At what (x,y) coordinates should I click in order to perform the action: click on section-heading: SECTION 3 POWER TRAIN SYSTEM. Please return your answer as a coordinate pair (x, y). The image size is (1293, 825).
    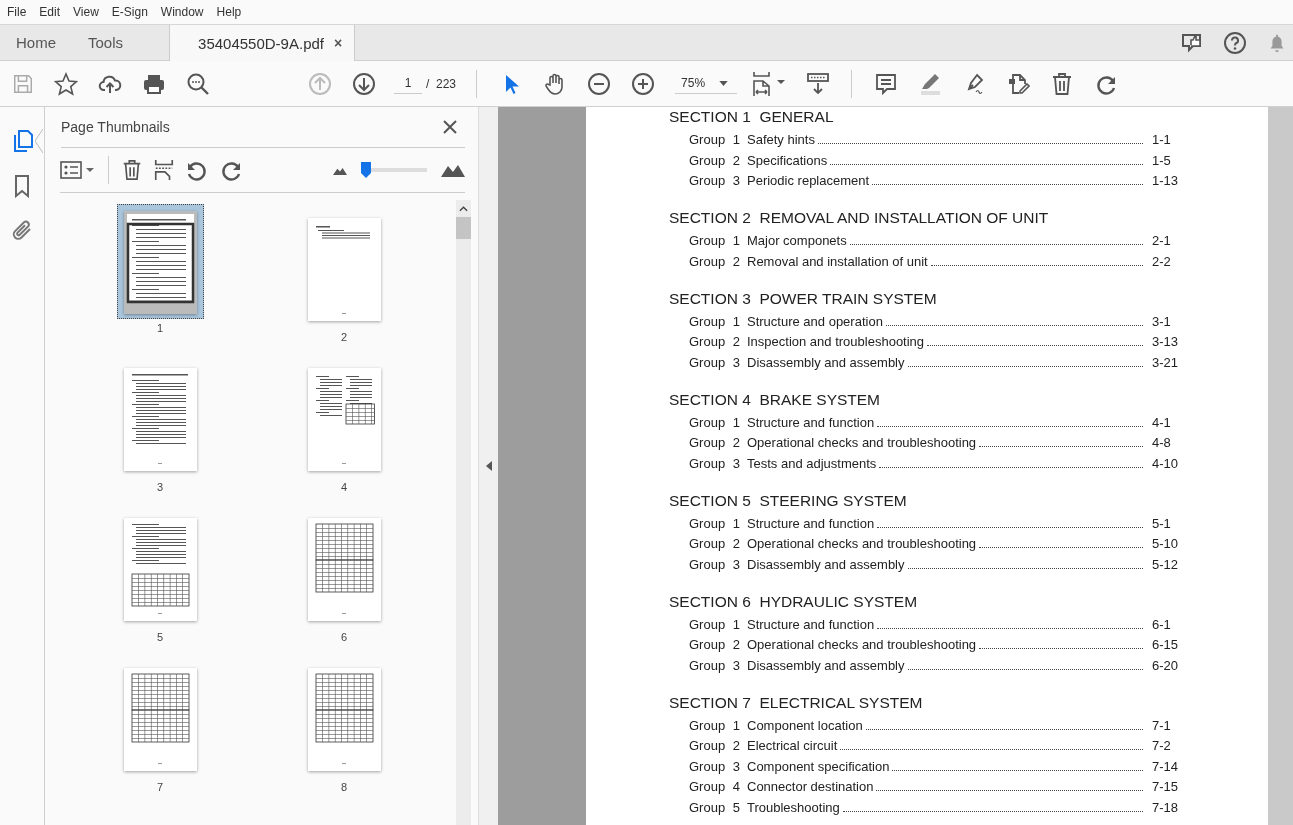
    Looking at the image, I should click on (803, 298).